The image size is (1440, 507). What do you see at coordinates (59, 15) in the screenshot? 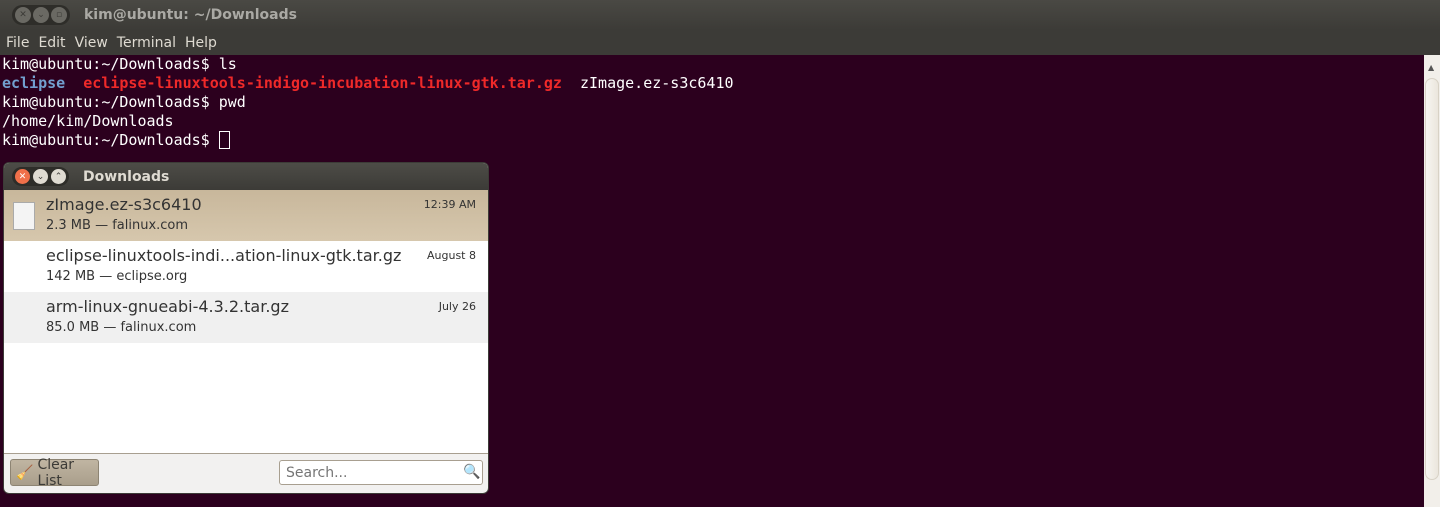
I see `maximize-button: ▫` at bounding box center [59, 15].